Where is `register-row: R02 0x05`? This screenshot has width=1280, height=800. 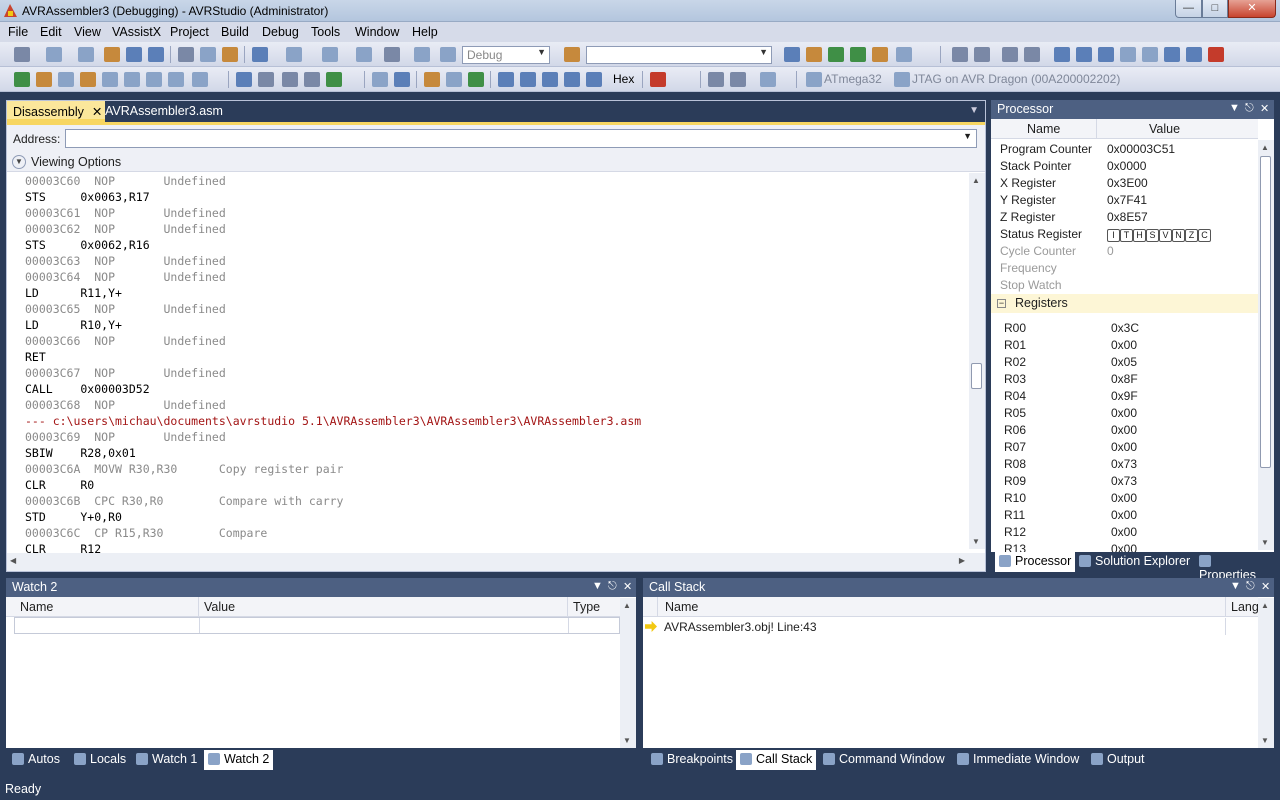 register-row: R02 0x05 is located at coordinates (1124, 361).